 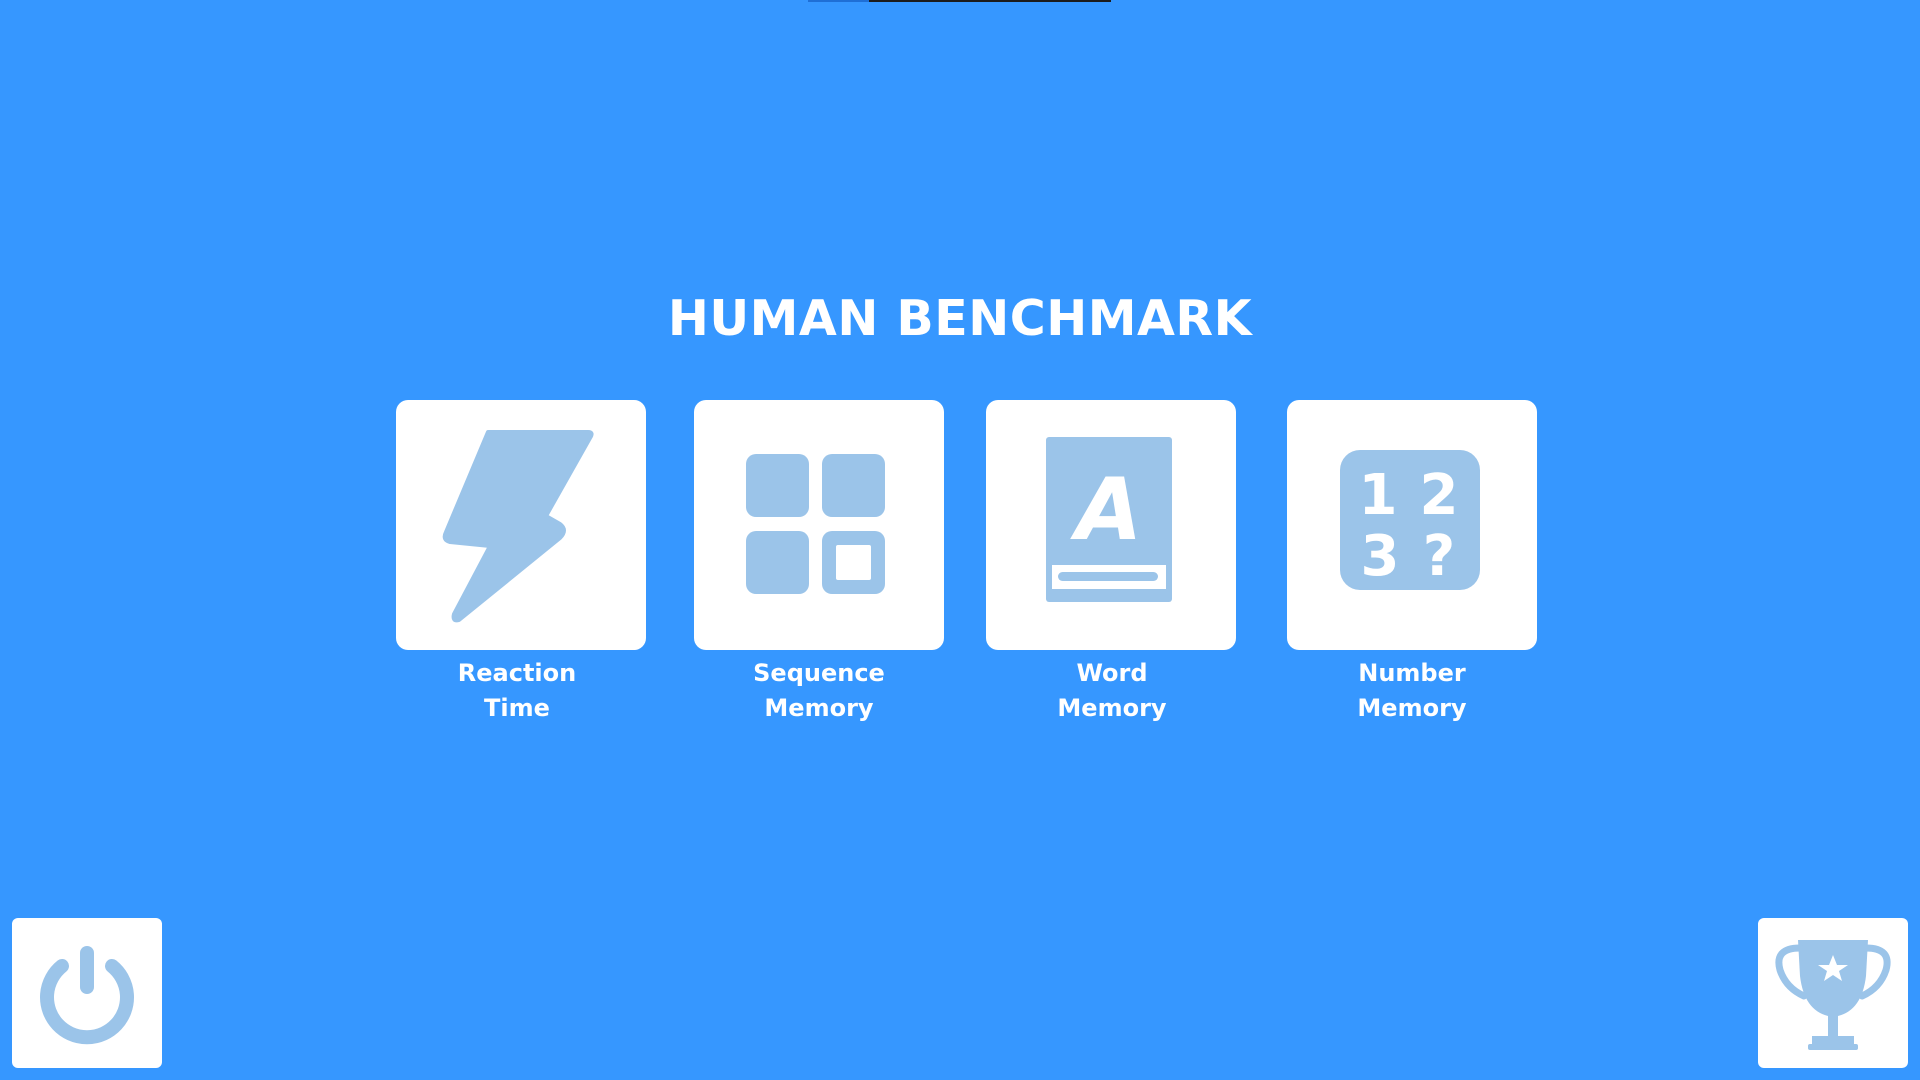 What do you see at coordinates (959, 1) in the screenshot?
I see `top-progress-indicator` at bounding box center [959, 1].